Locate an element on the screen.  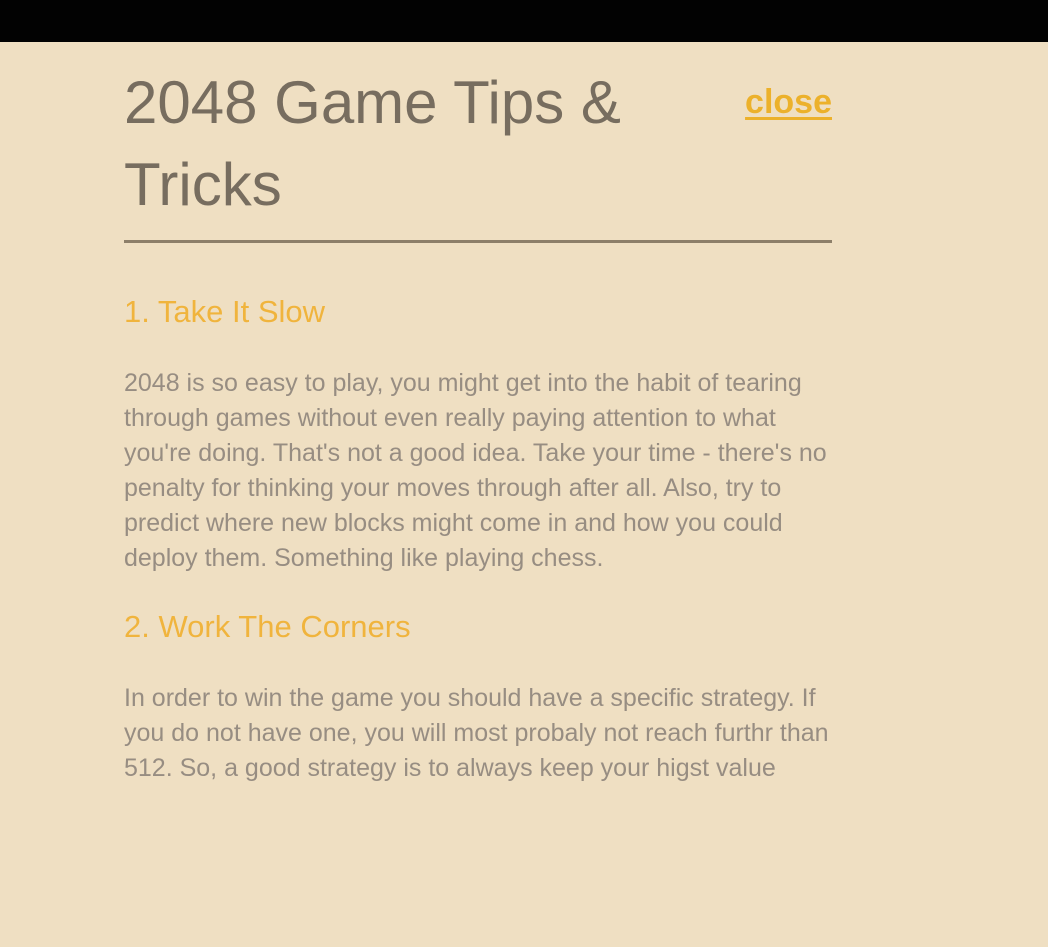
close-link: close is located at coordinates (788, 102).